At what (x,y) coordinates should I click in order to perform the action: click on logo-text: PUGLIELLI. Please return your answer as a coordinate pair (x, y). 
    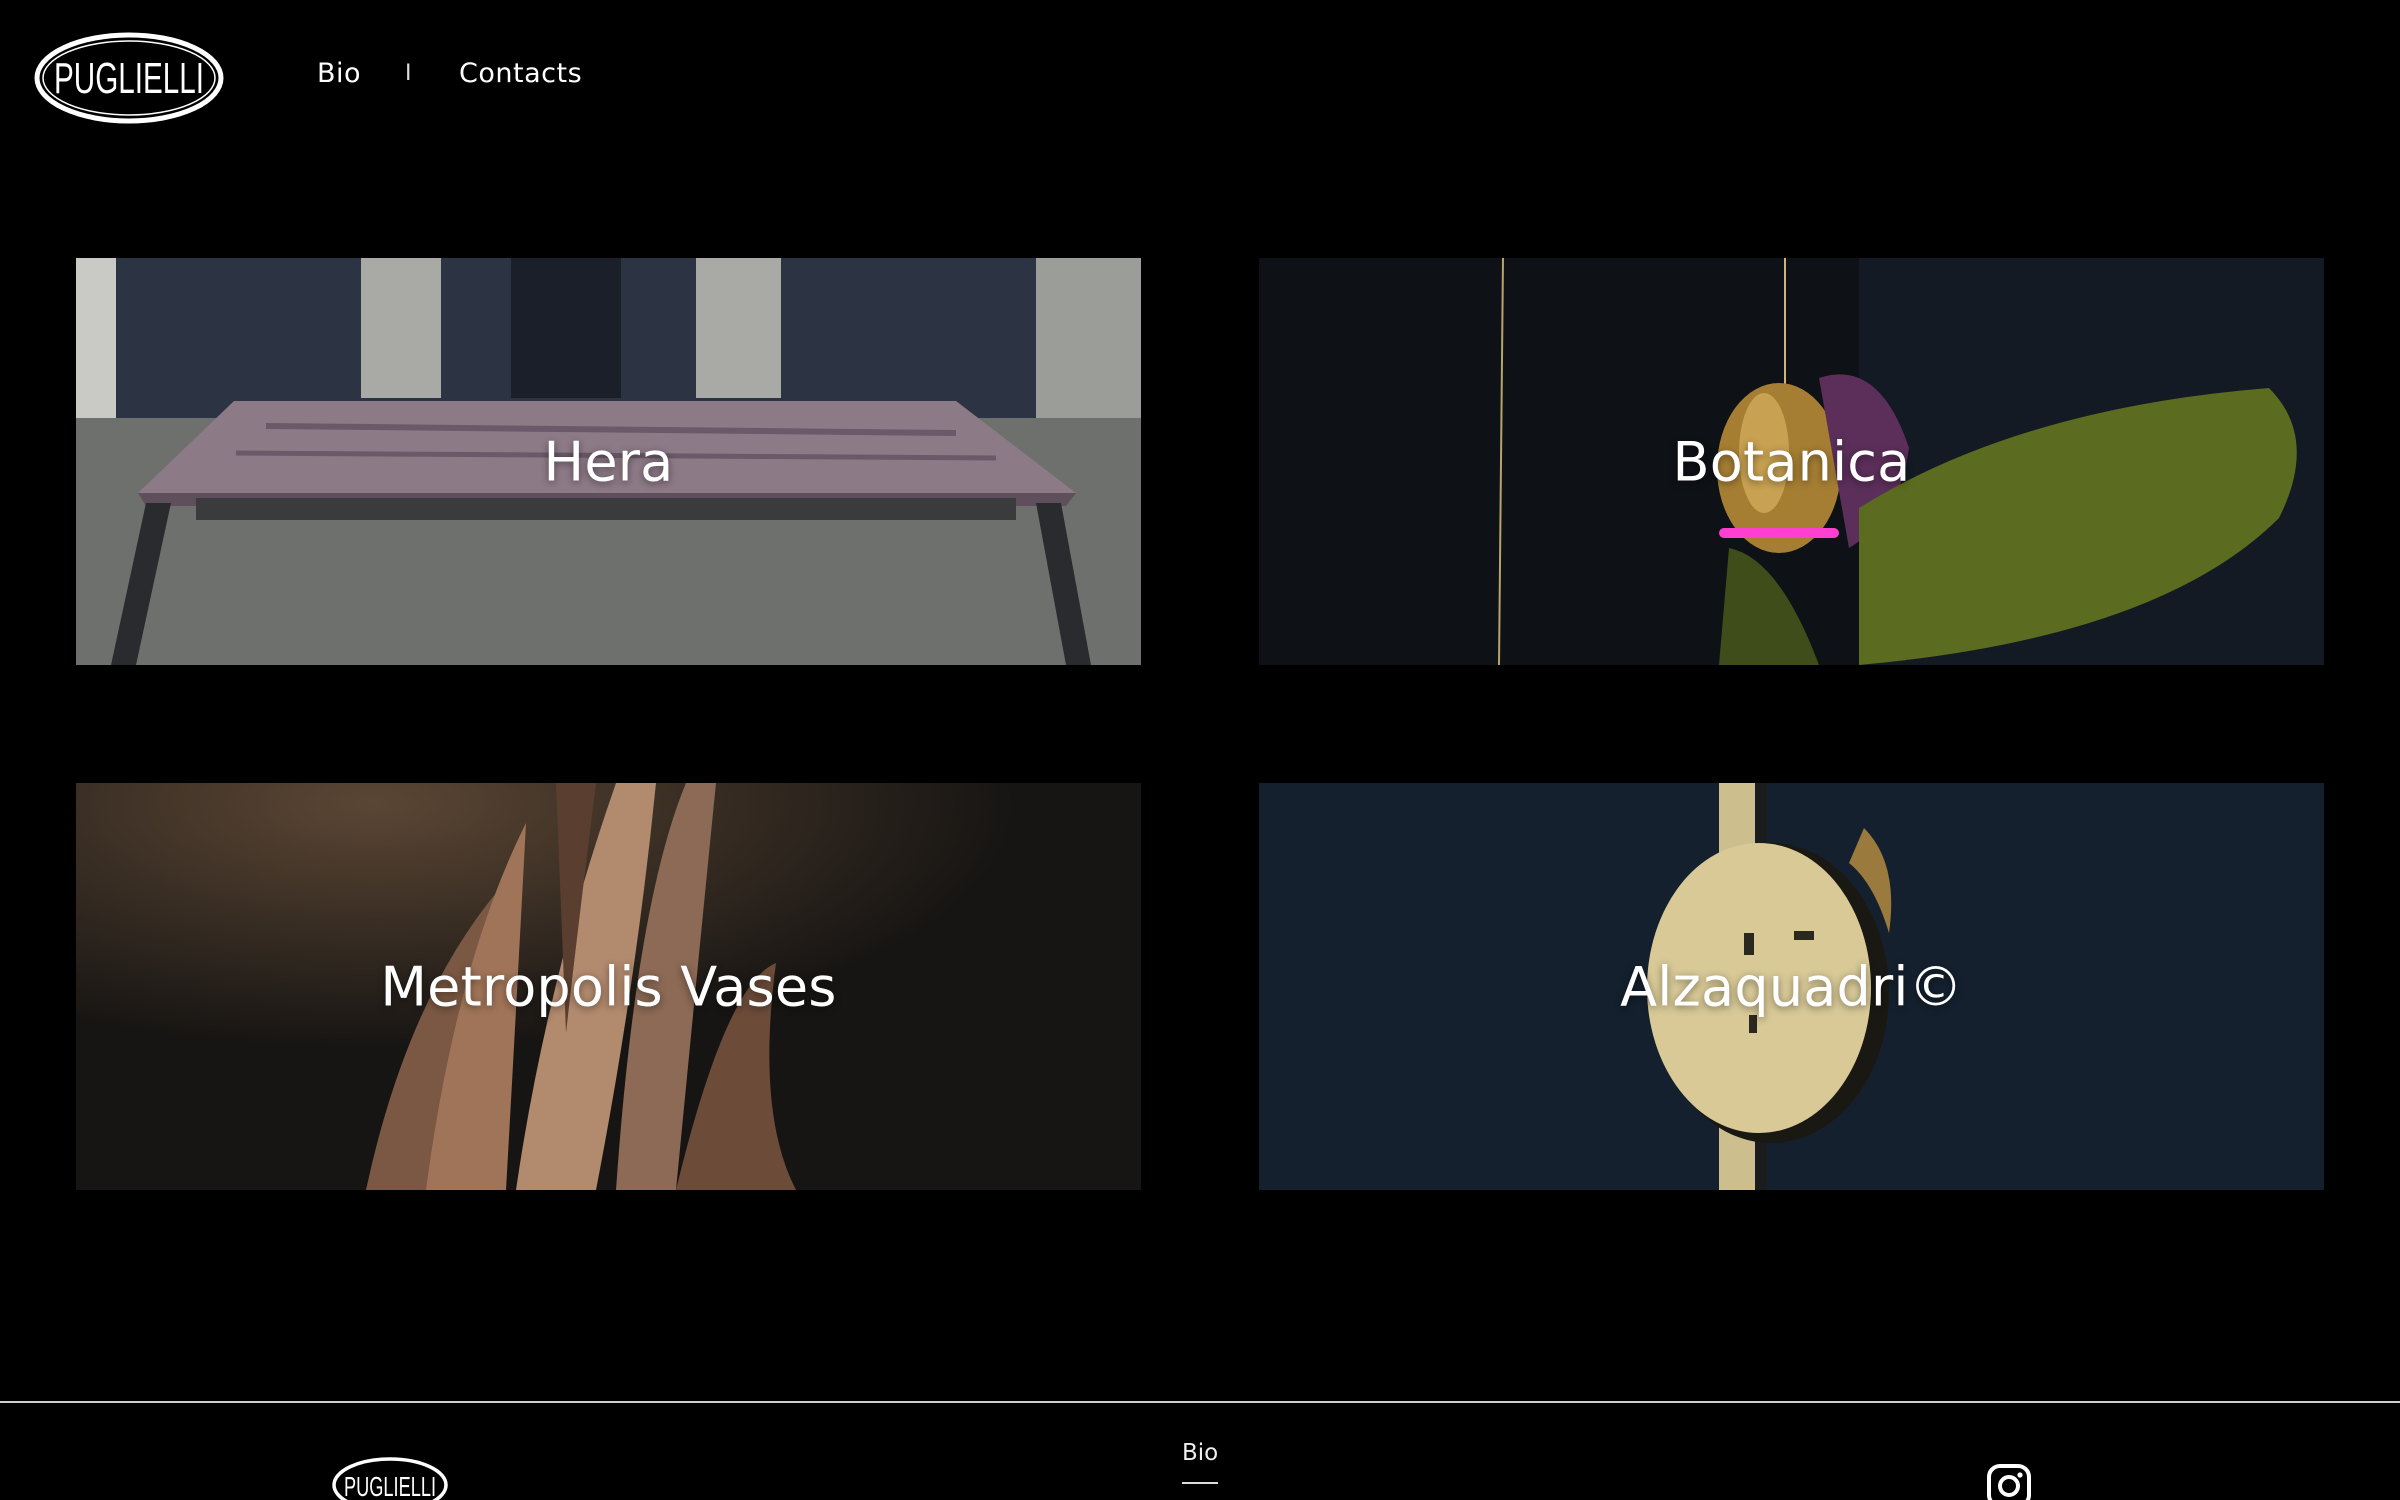
    Looking at the image, I should click on (129, 78).